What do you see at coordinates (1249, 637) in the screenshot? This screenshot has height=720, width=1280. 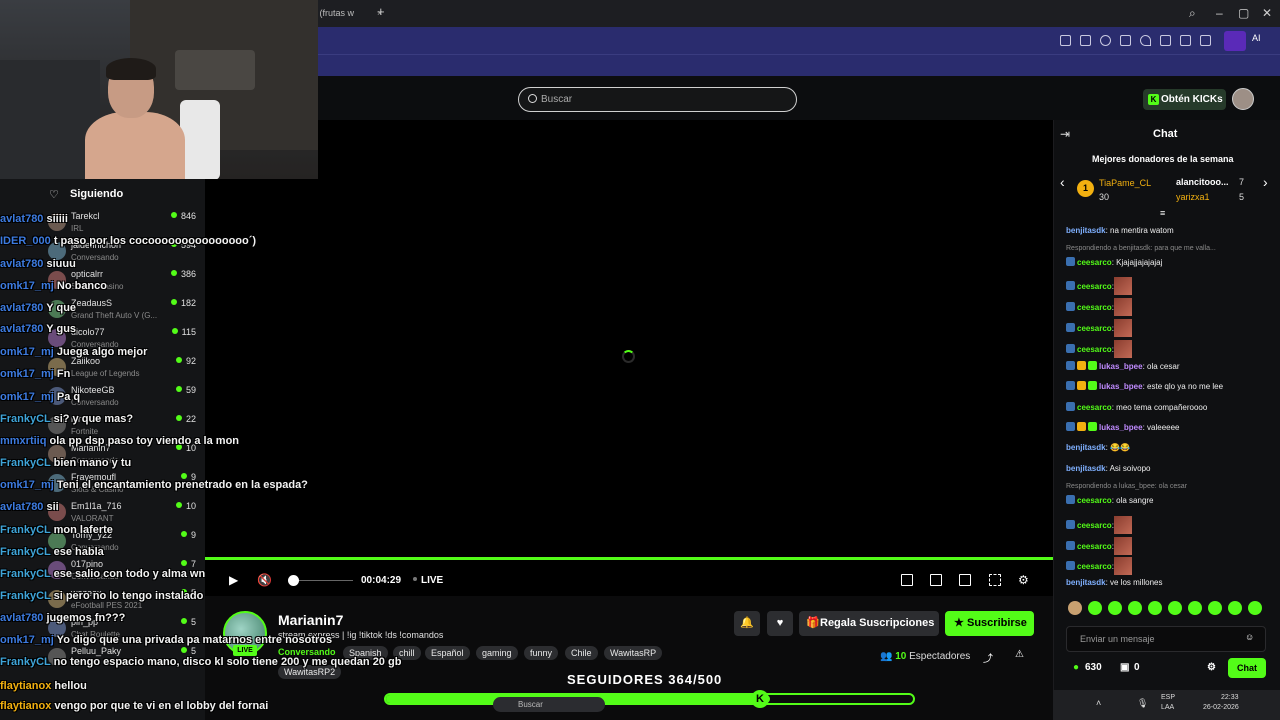 I see `emoji-icon: ☺` at bounding box center [1249, 637].